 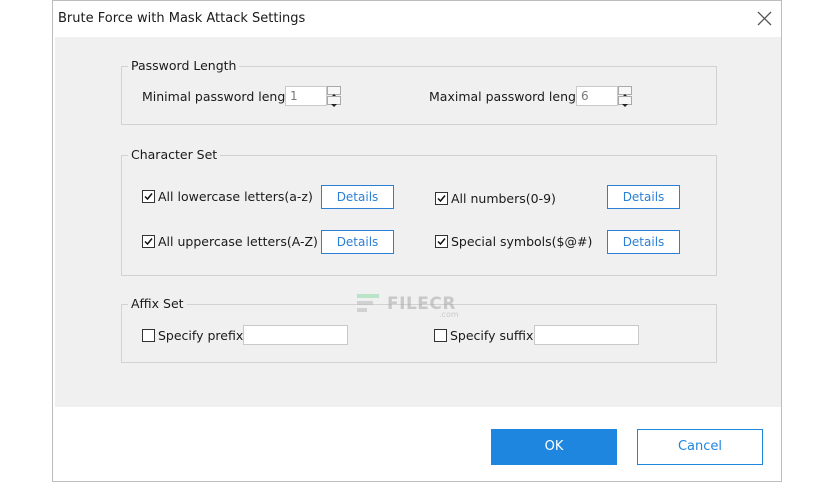 What do you see at coordinates (643, 242) in the screenshot?
I see `symbols-details-button: Details` at bounding box center [643, 242].